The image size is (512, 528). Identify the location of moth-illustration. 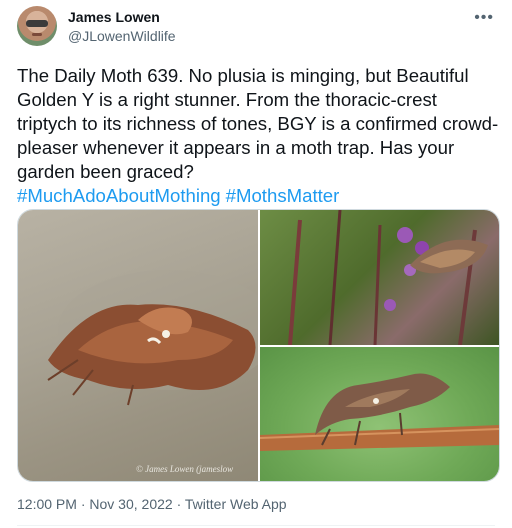
(152, 338).